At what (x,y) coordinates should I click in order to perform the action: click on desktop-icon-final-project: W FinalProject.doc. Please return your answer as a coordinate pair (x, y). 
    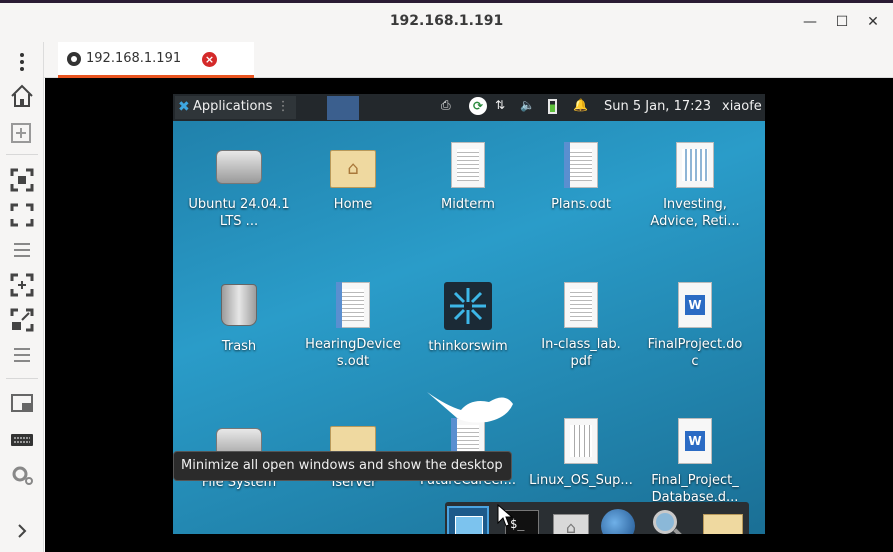
    Looking at the image, I should click on (695, 326).